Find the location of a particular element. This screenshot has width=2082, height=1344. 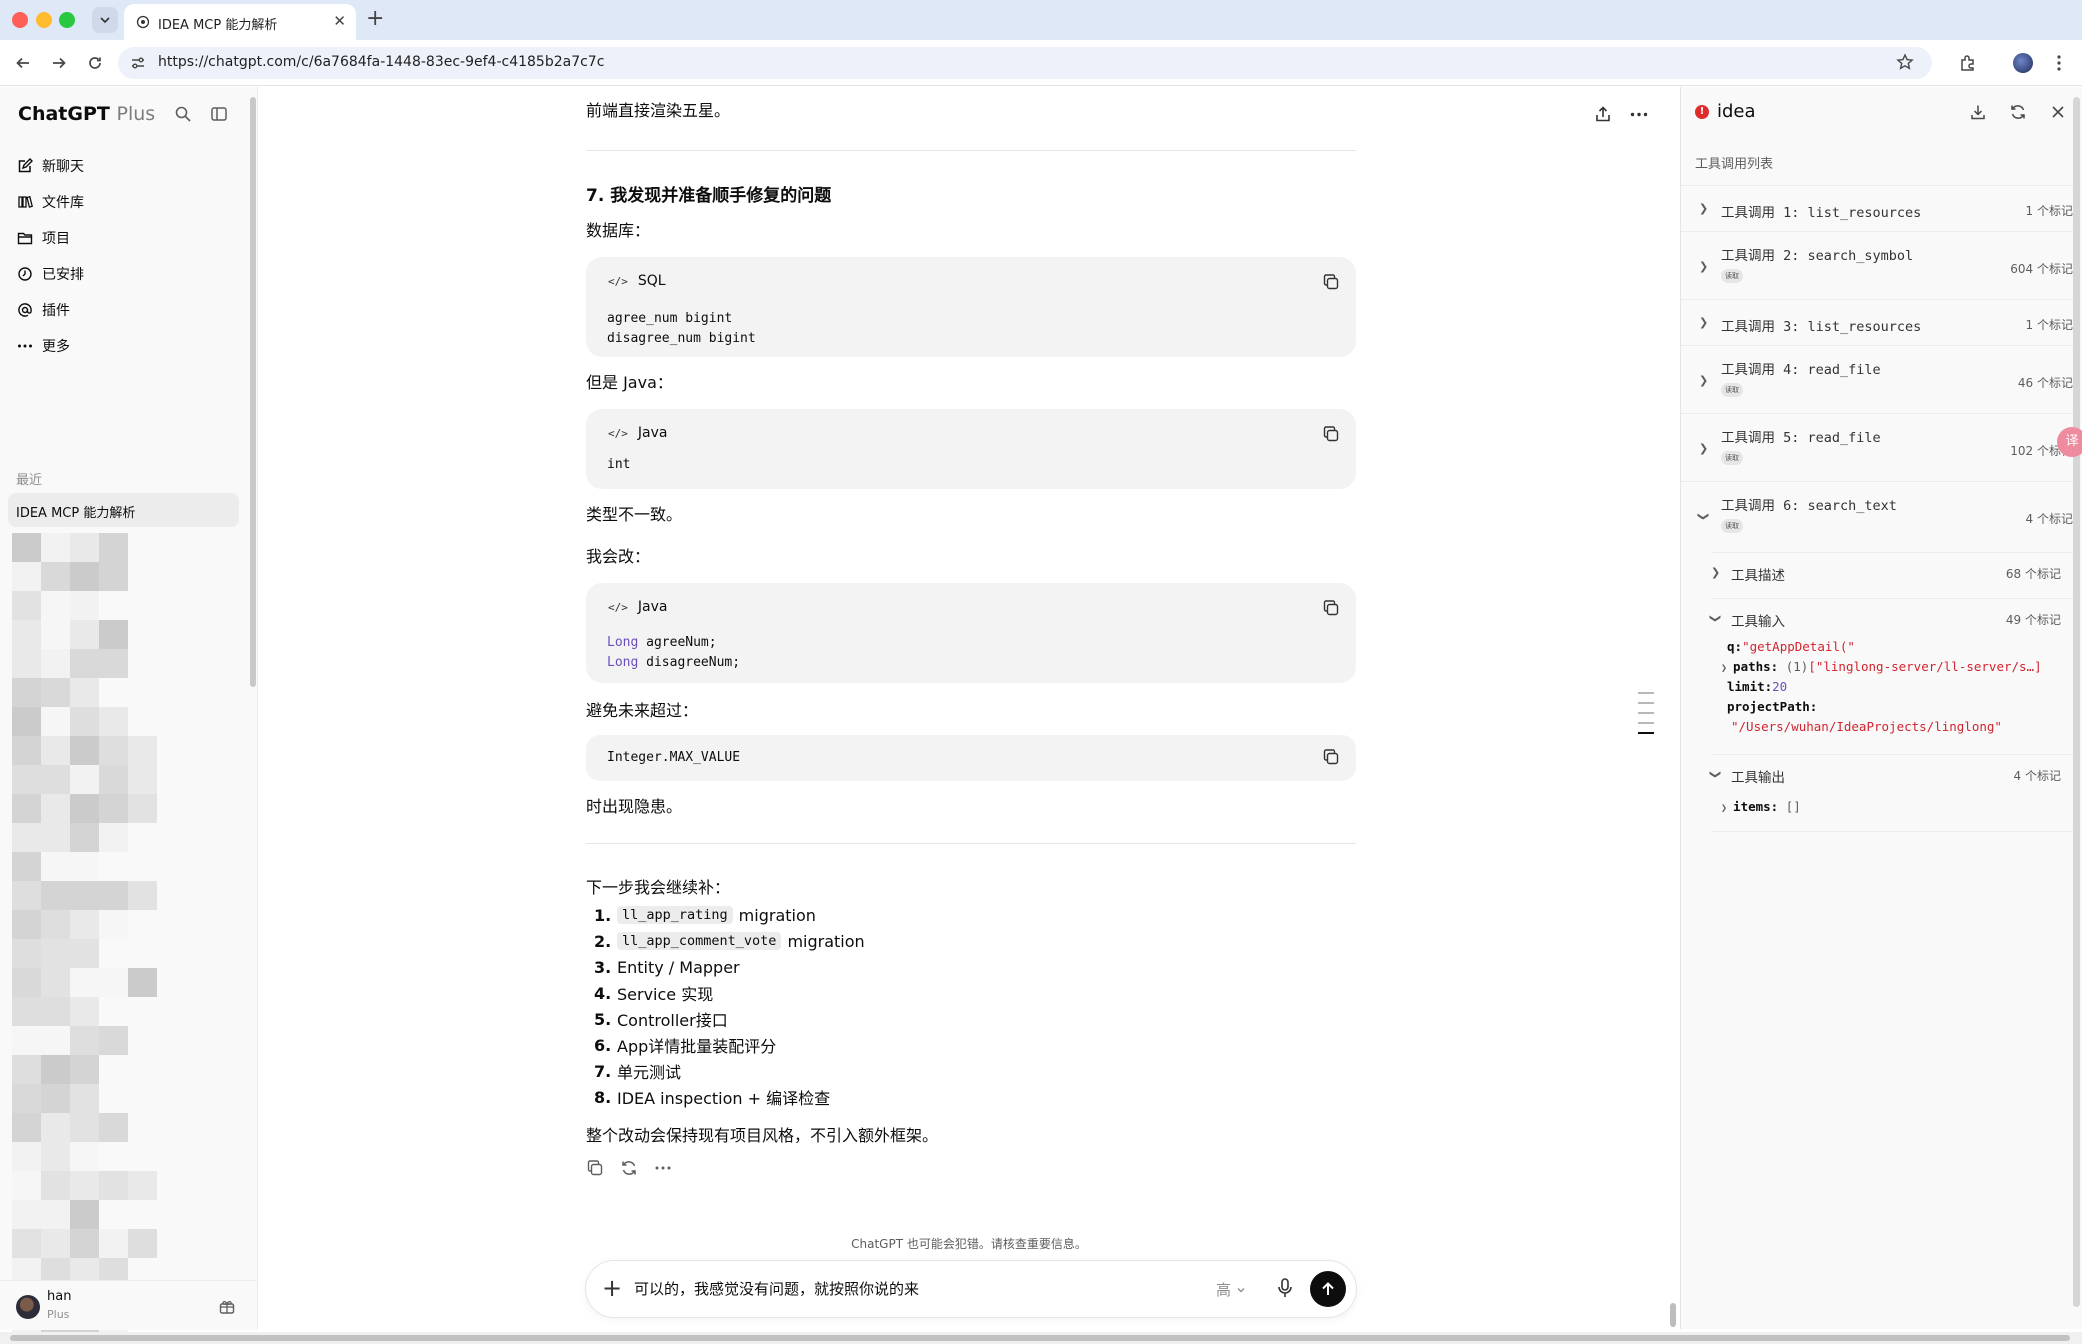

tool-call-item: ❯ 工具调用 2: search_symbol 读取 604 个标记 is located at coordinates (1877, 265).